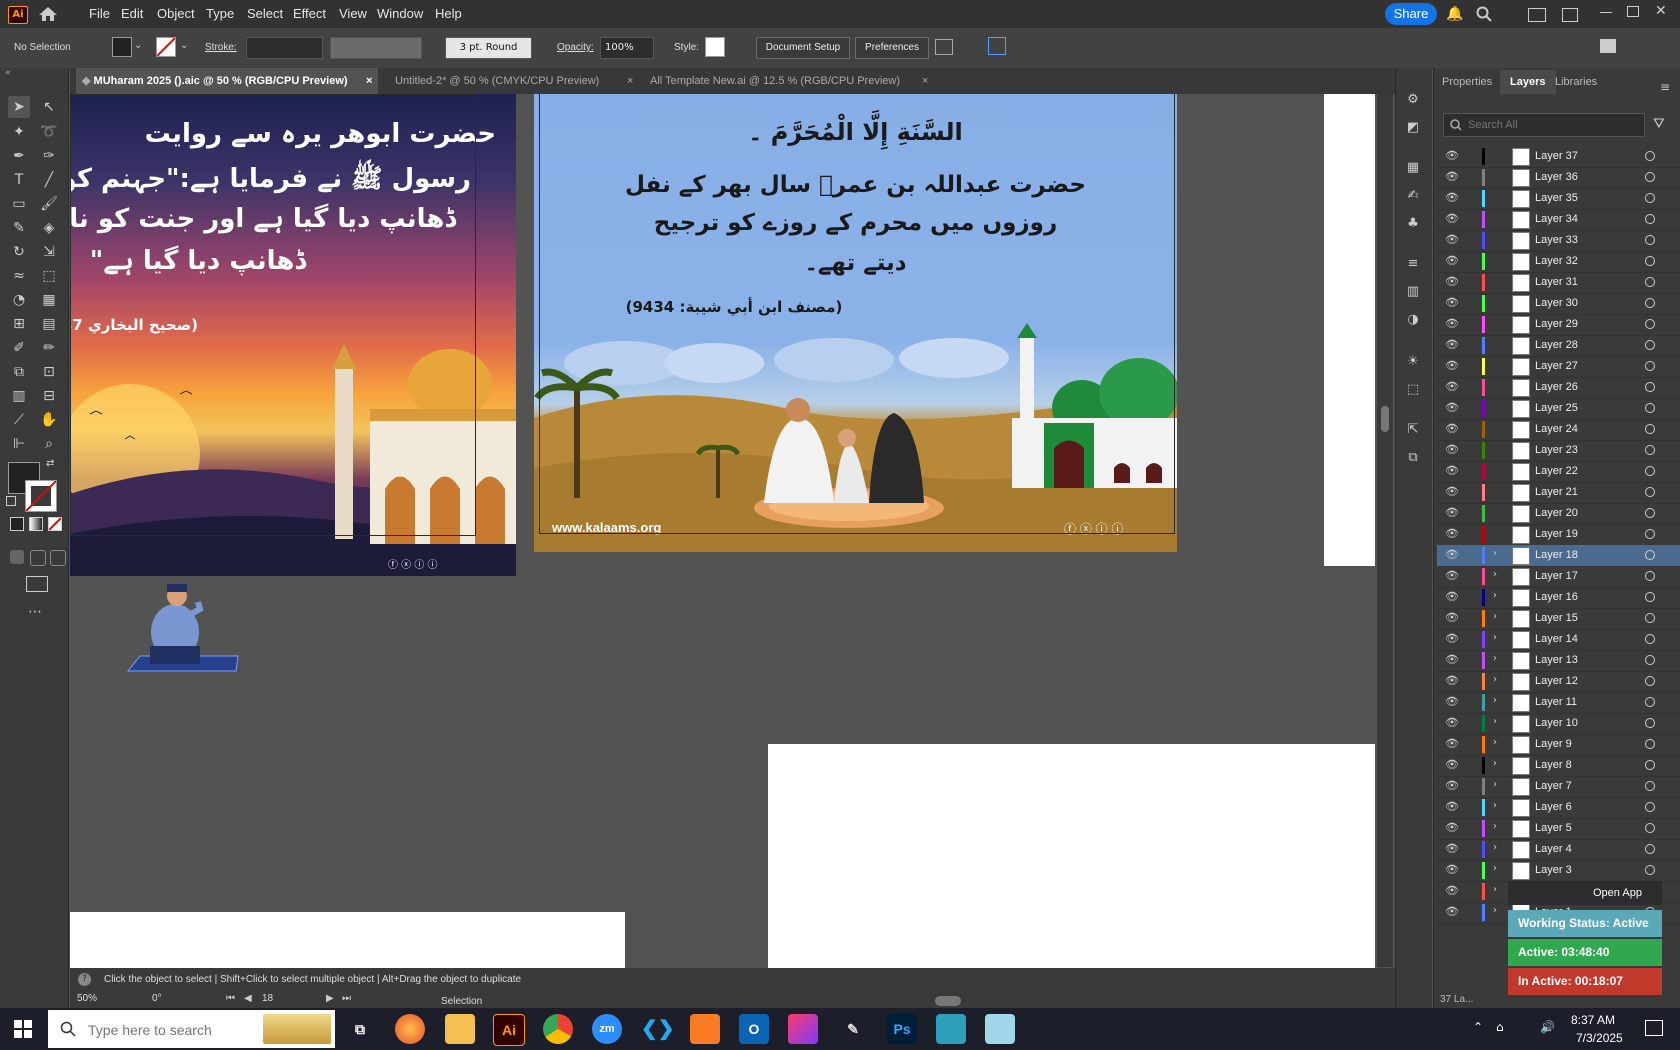  I want to click on measure-tool-icon: ✏, so click(49, 348).